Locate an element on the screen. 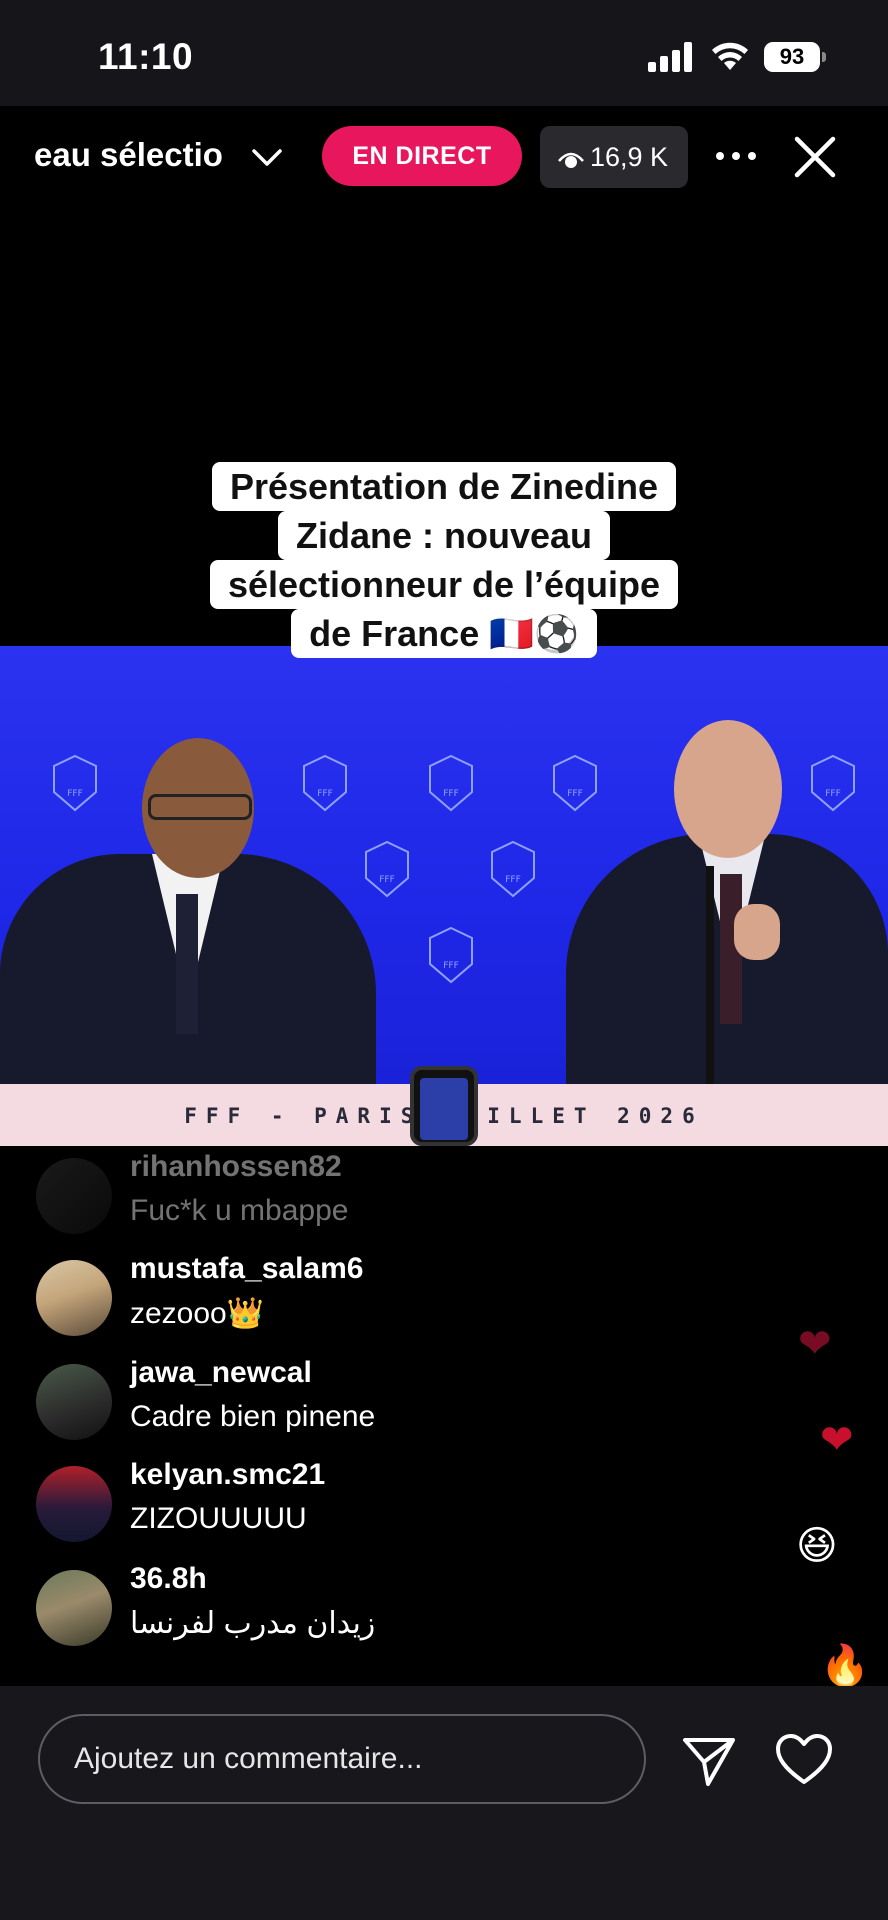  comment-username: rihanhossen82 is located at coordinates (236, 1167).